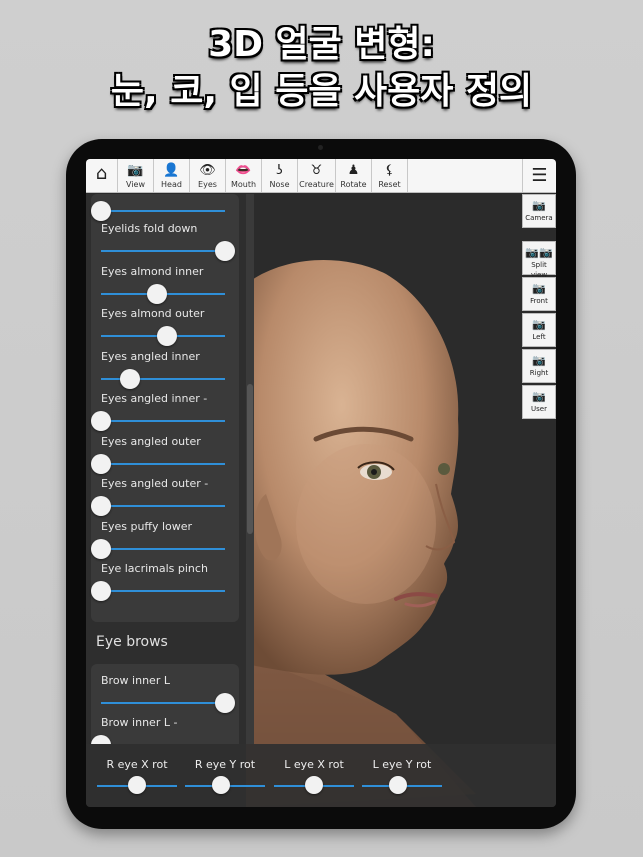 The image size is (643, 857). Describe the element at coordinates (165, 456) in the screenshot. I see `slider-row: Eyes angled outer` at that location.